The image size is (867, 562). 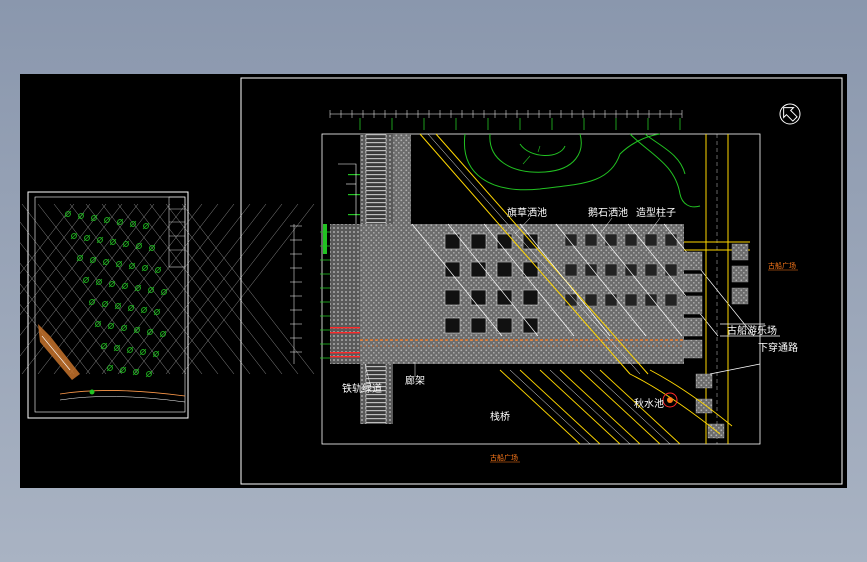 I want to click on mini-sheet-frame, so click(x=108, y=305).